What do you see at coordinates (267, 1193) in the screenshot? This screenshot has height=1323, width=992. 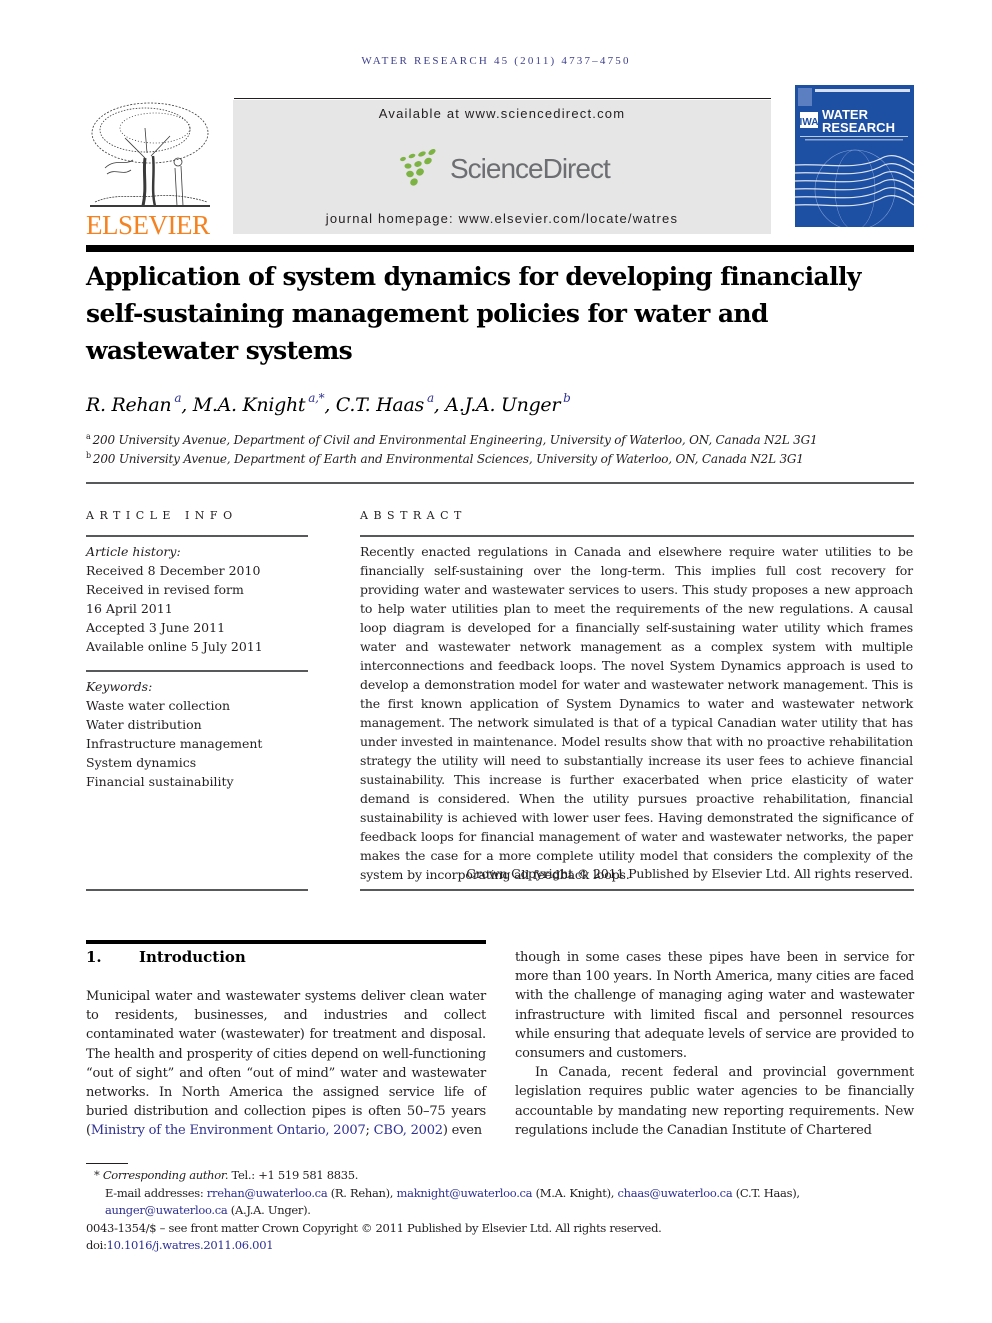 I see `email-link: rrehan@uwaterloo.ca` at bounding box center [267, 1193].